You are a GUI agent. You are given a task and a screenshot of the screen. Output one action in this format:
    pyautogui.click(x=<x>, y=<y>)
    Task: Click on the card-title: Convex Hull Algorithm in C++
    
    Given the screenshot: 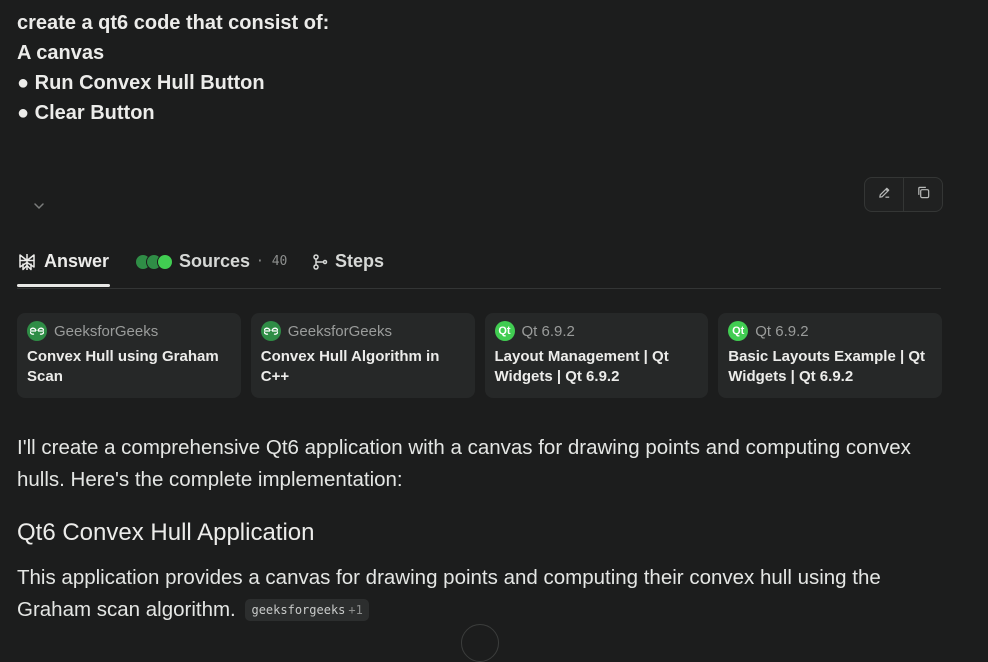 What is the action you would take?
    pyautogui.click(x=350, y=366)
    